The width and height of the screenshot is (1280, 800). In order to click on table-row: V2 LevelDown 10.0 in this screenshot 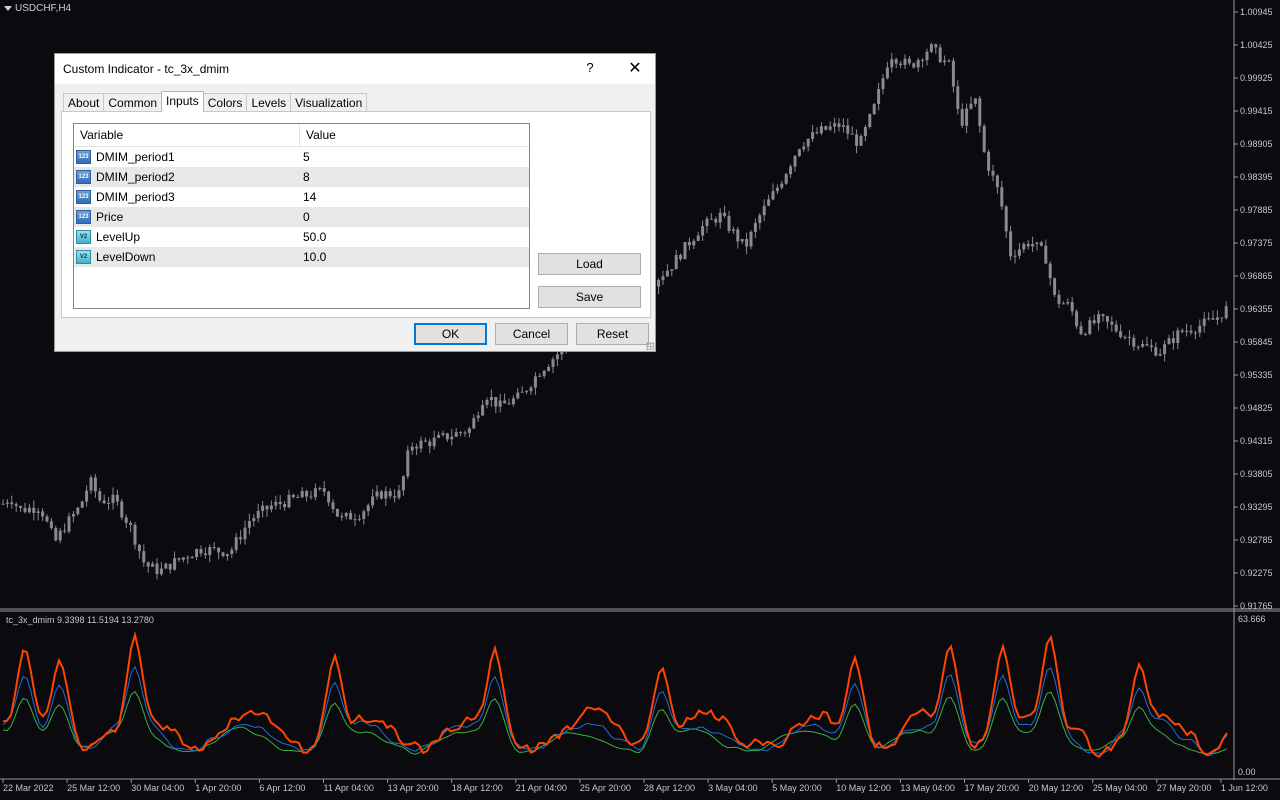, I will do `click(301, 257)`.